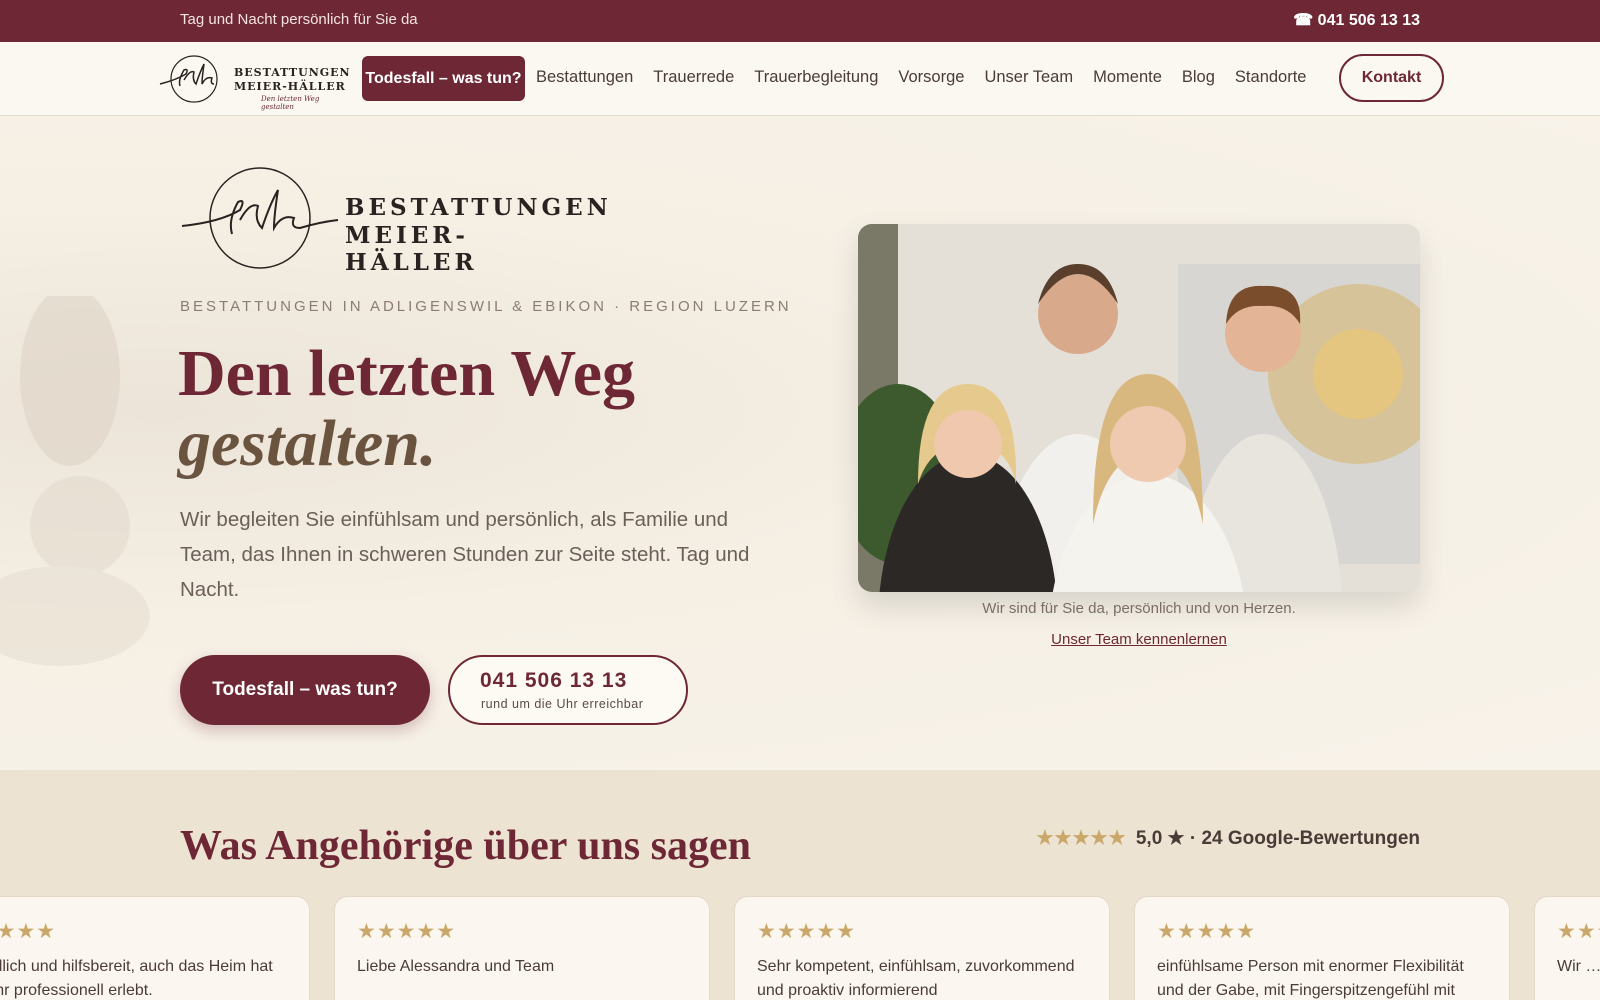 The height and width of the screenshot is (1000, 1600). I want to click on google-rating-summary: ★★★★★ 5,0 ★ · 24 Google-Bewertungen, so click(1228, 838).